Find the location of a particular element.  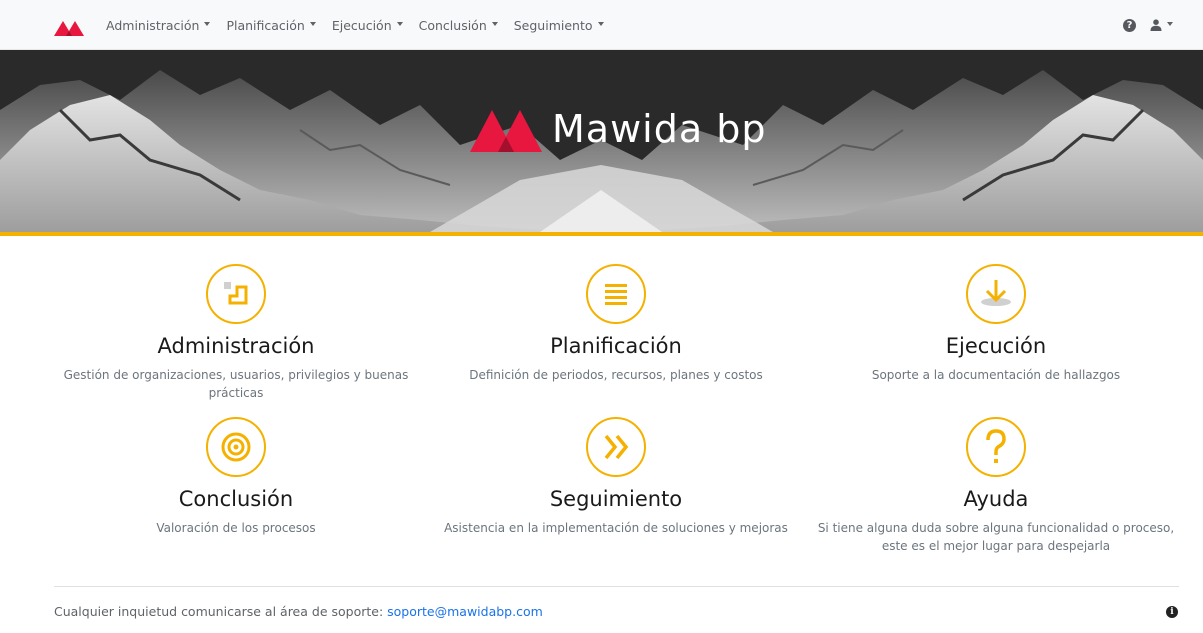

feature-title: Planificación is located at coordinates (616, 346).